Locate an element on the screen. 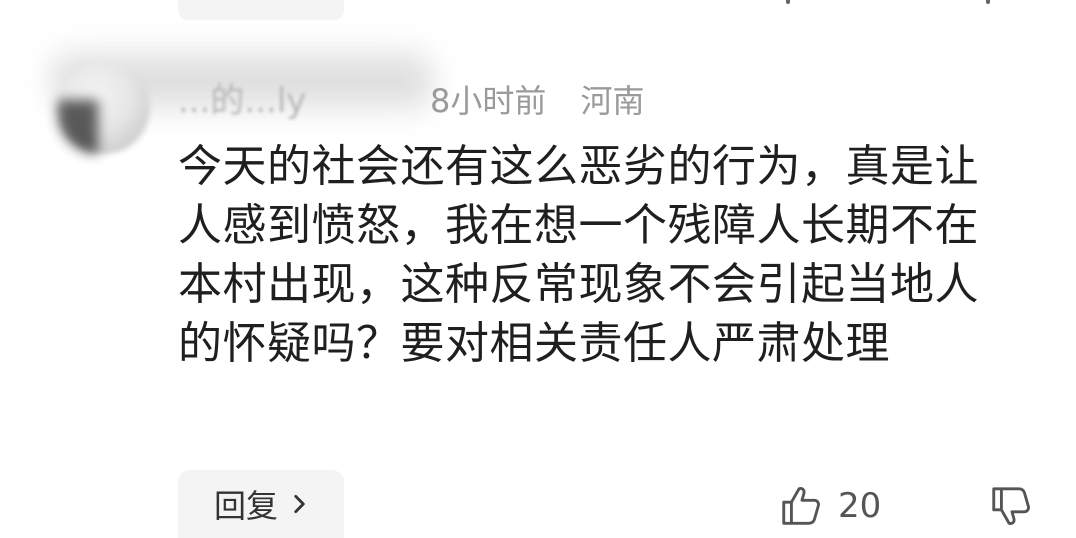 This screenshot has width=1076, height=538. comment-meta: 8小时前 河南 is located at coordinates (537, 101).